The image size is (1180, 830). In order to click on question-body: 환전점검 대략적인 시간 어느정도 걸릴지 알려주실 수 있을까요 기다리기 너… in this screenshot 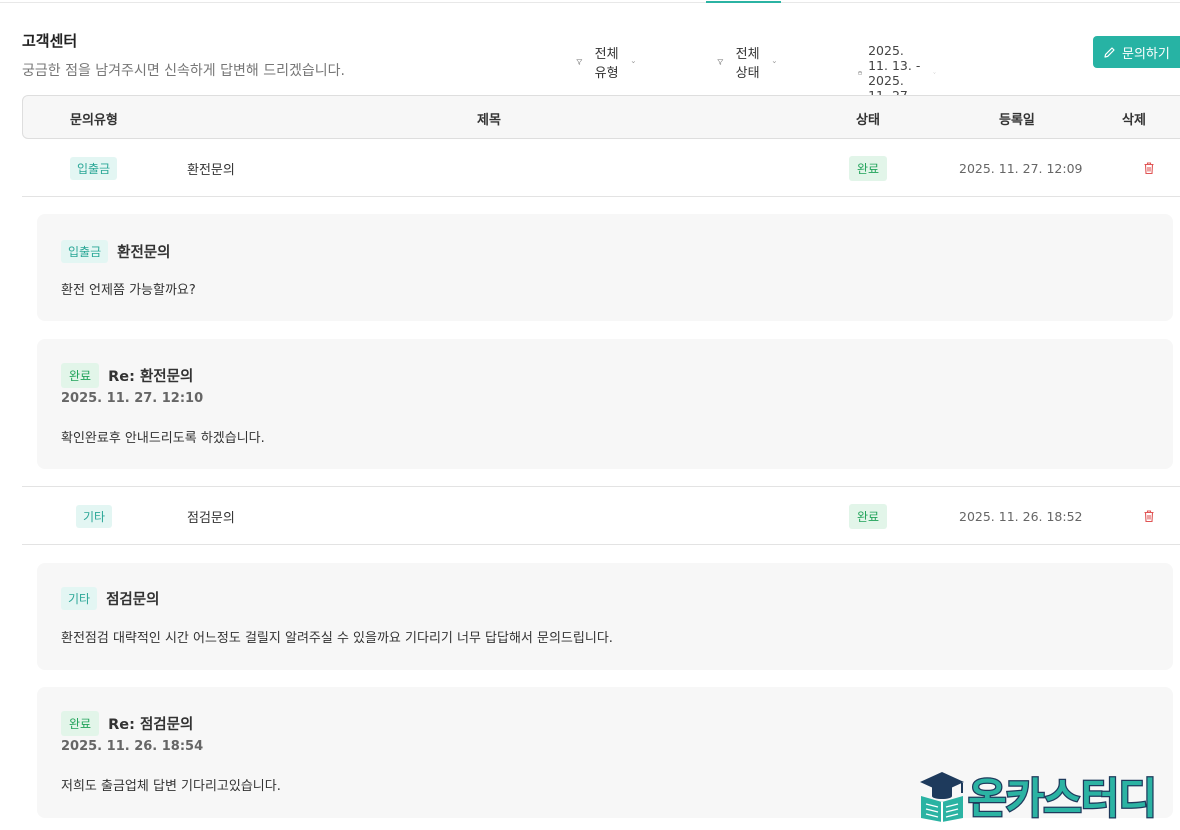, I will do `click(337, 638)`.